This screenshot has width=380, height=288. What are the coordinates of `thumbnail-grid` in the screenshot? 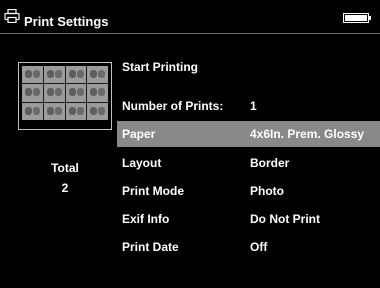 It's located at (65, 93).